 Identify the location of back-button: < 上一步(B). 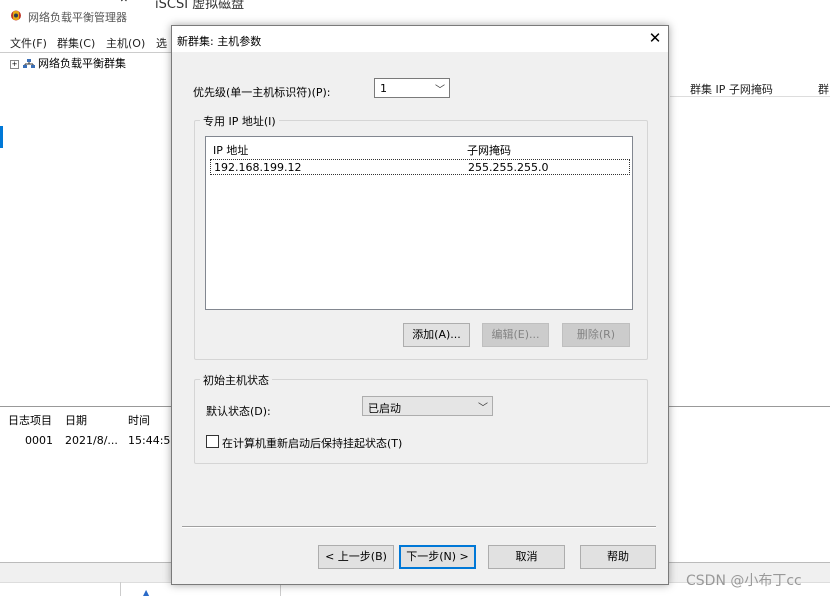
(356, 557).